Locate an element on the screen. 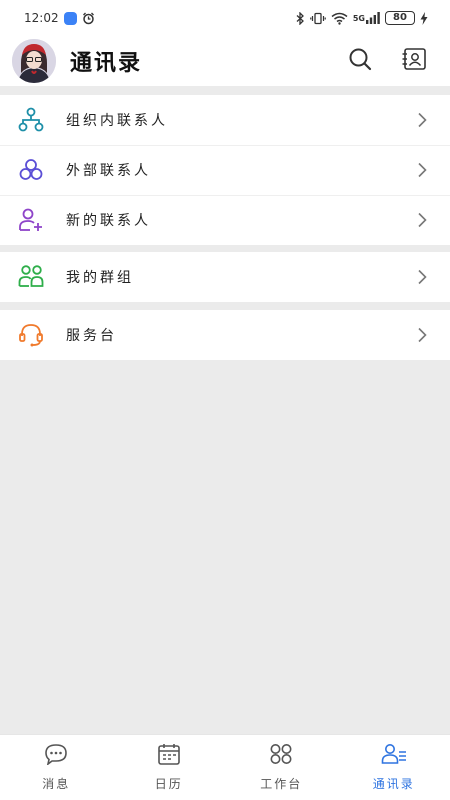 Image resolution: width=450 pixels, height=800 pixels. tab-label: 工作台 is located at coordinates (281, 784).